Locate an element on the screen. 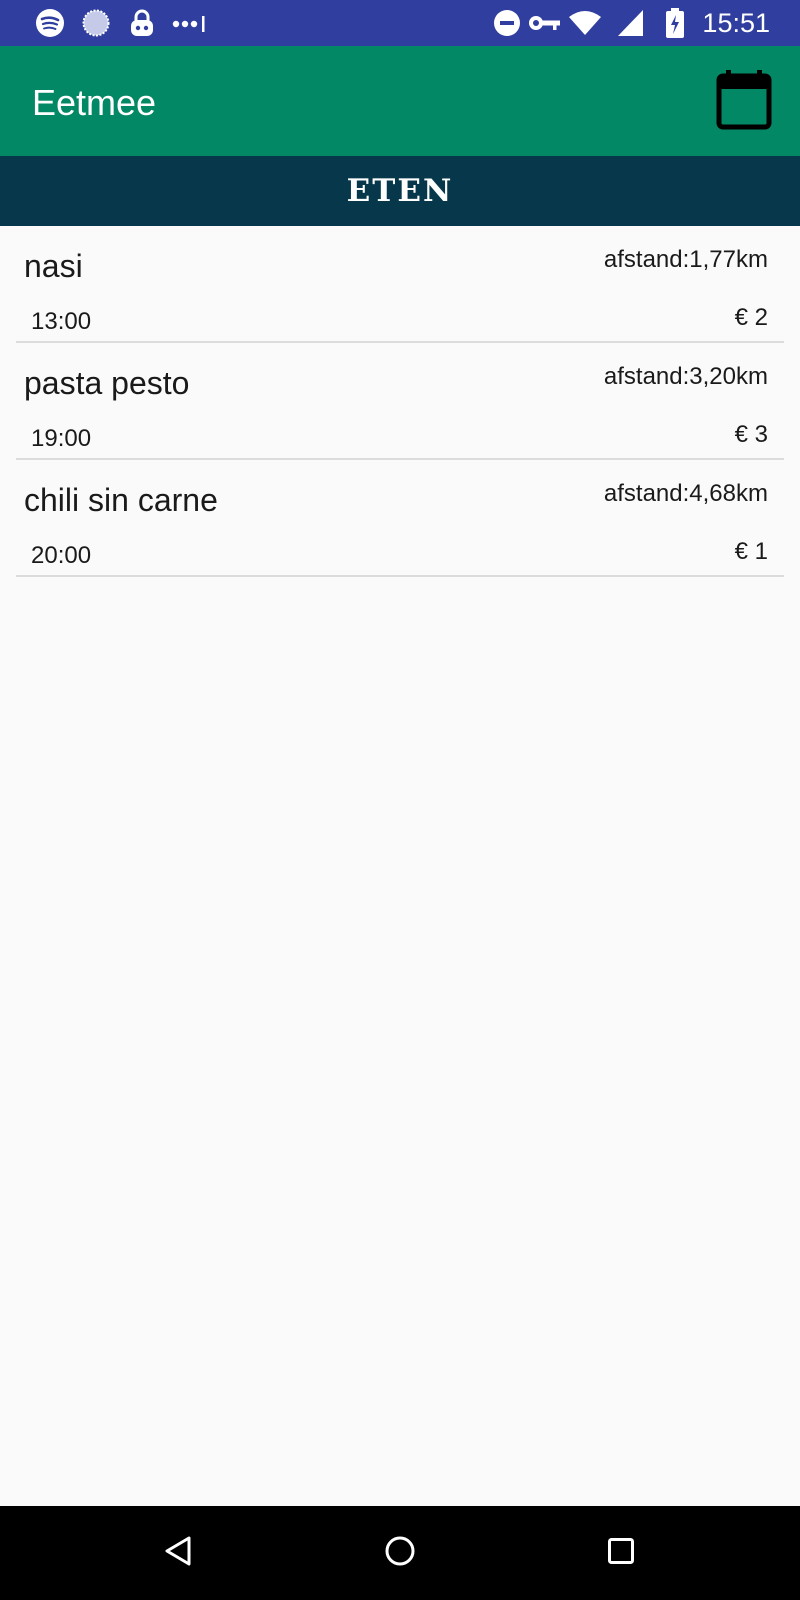  battery-charging-icon is located at coordinates (675, 23).